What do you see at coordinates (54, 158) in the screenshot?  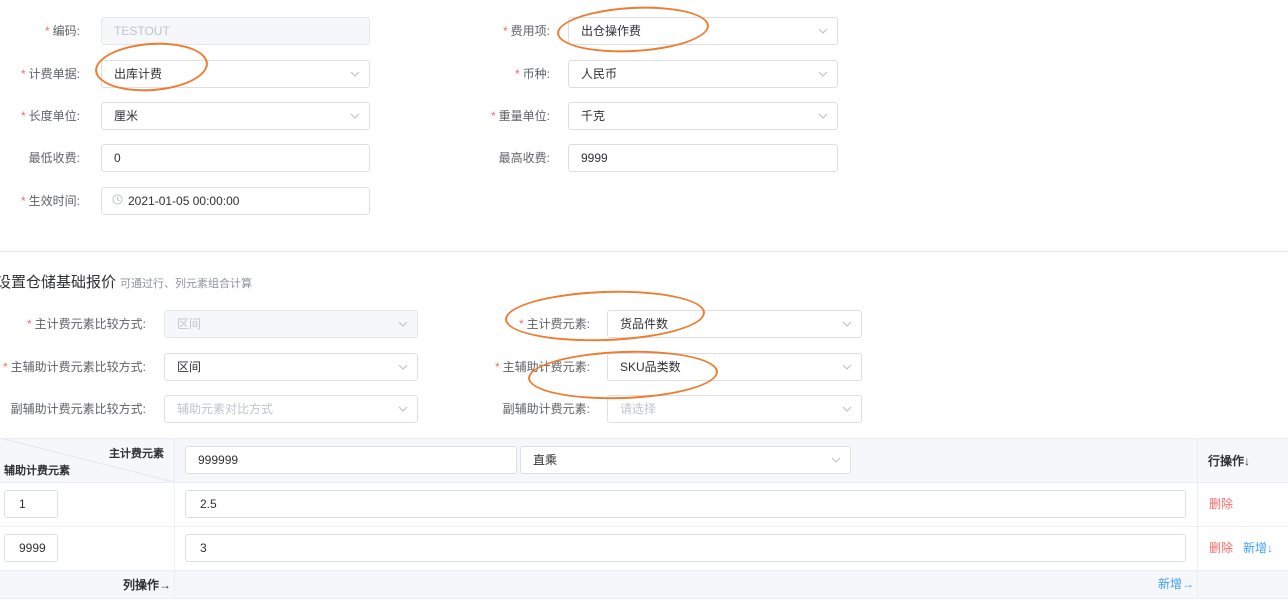 I see `min-fee-label: 最低收费:` at bounding box center [54, 158].